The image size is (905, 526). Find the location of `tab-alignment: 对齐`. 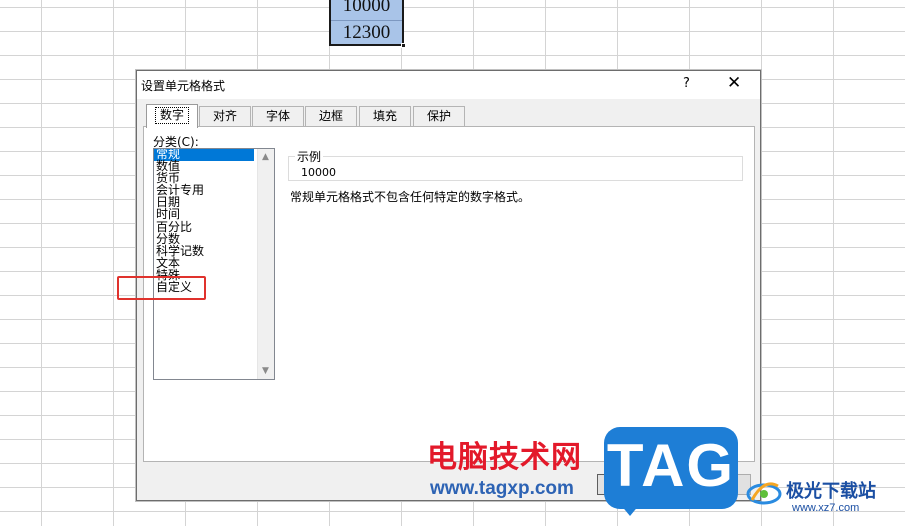

tab-alignment: 对齐 is located at coordinates (225, 116).